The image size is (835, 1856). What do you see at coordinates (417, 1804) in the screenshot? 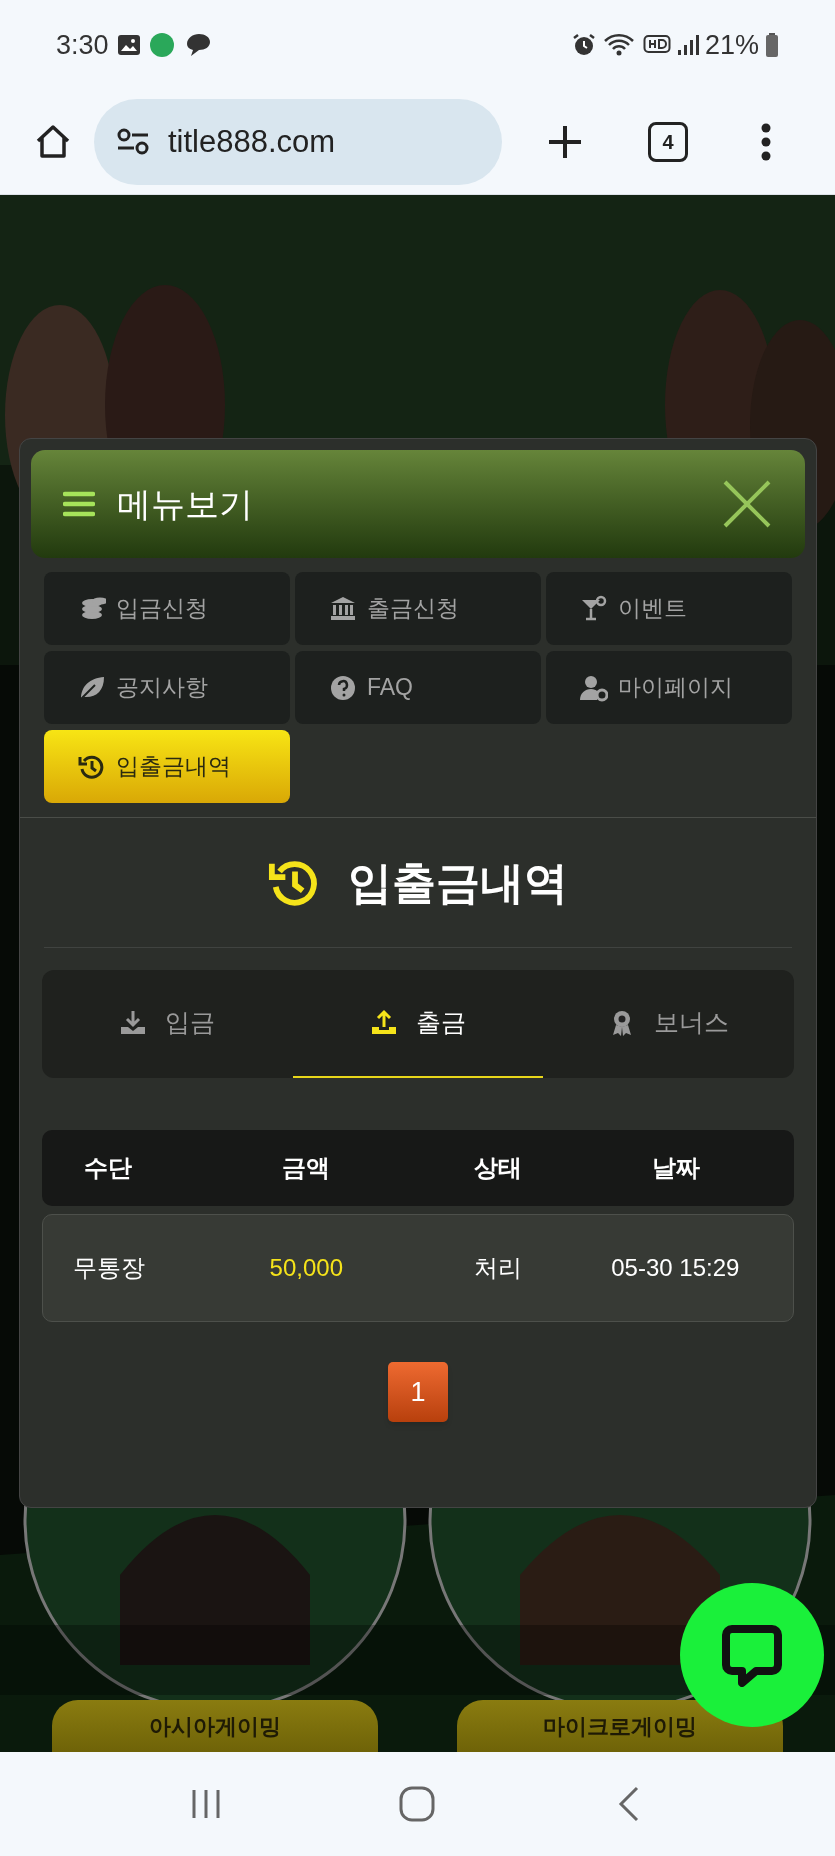
I see `home-nav-button` at bounding box center [417, 1804].